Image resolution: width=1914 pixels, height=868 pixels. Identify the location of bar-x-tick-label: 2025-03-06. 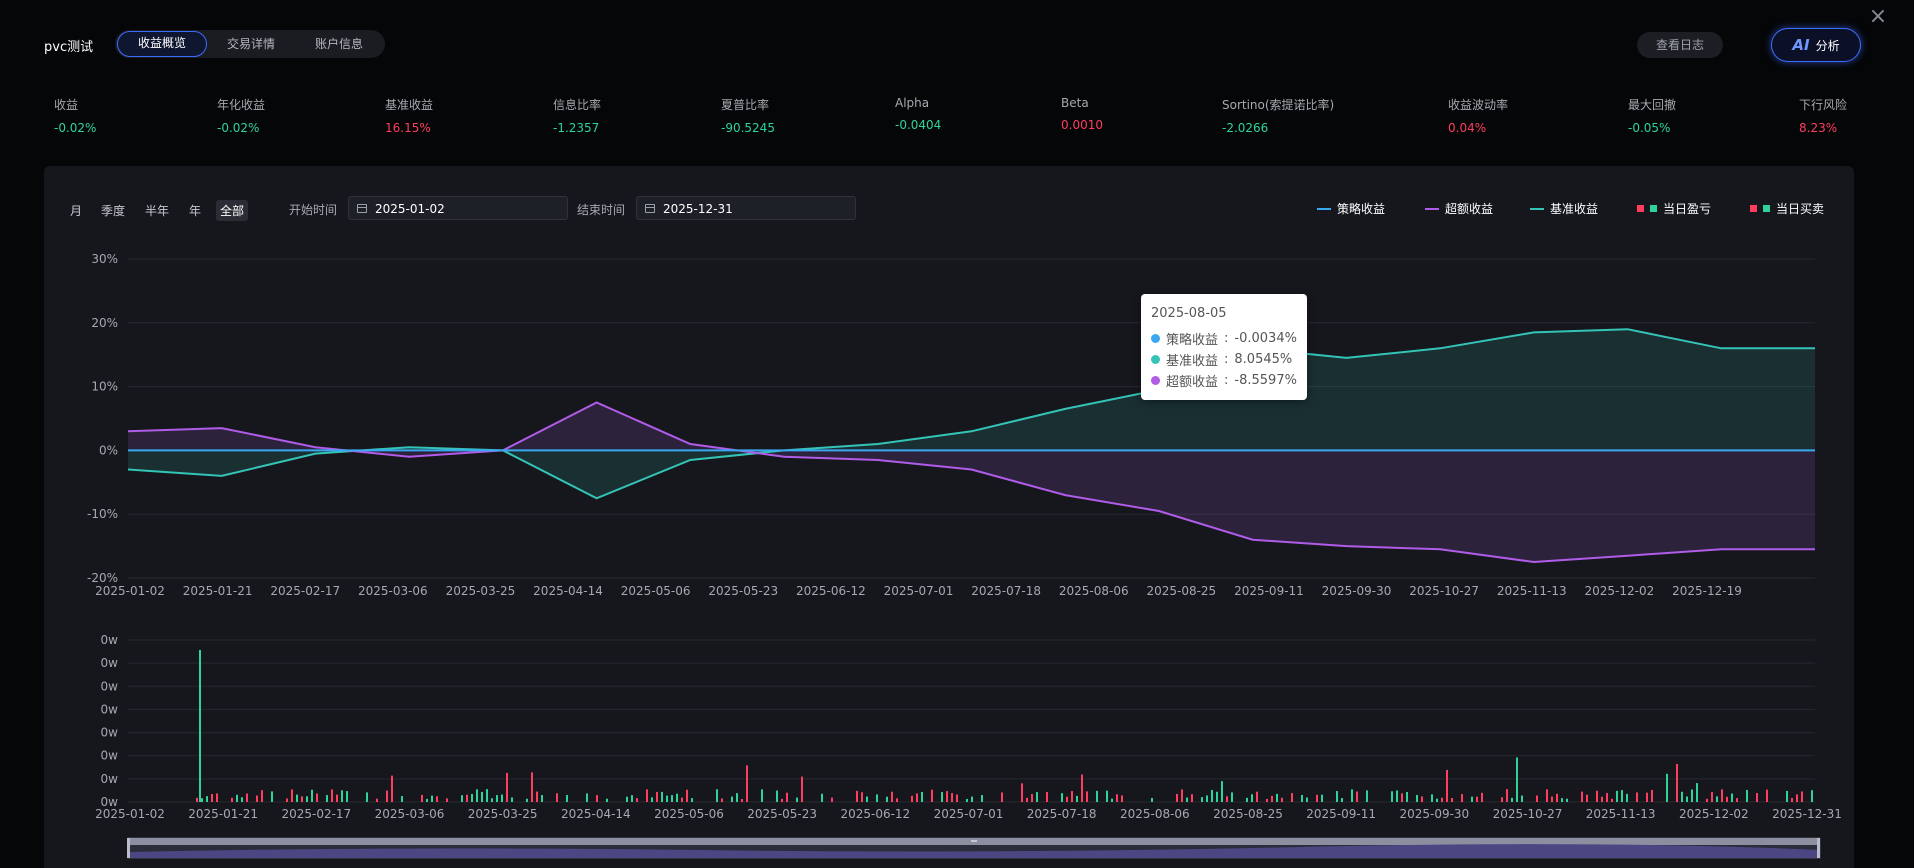
(410, 814).